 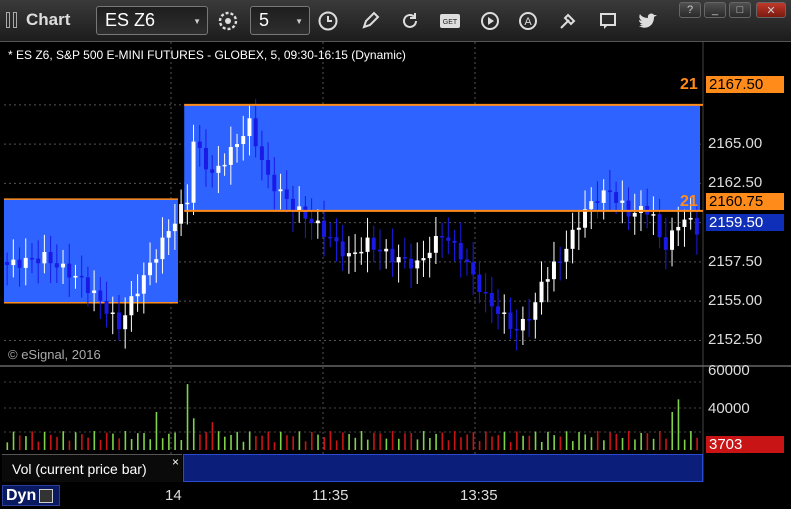 I want to click on toolbar: Chart ES Z6 ▼ 5 ▼ GET A ? _ □ ✕, so click(x=395, y=21).